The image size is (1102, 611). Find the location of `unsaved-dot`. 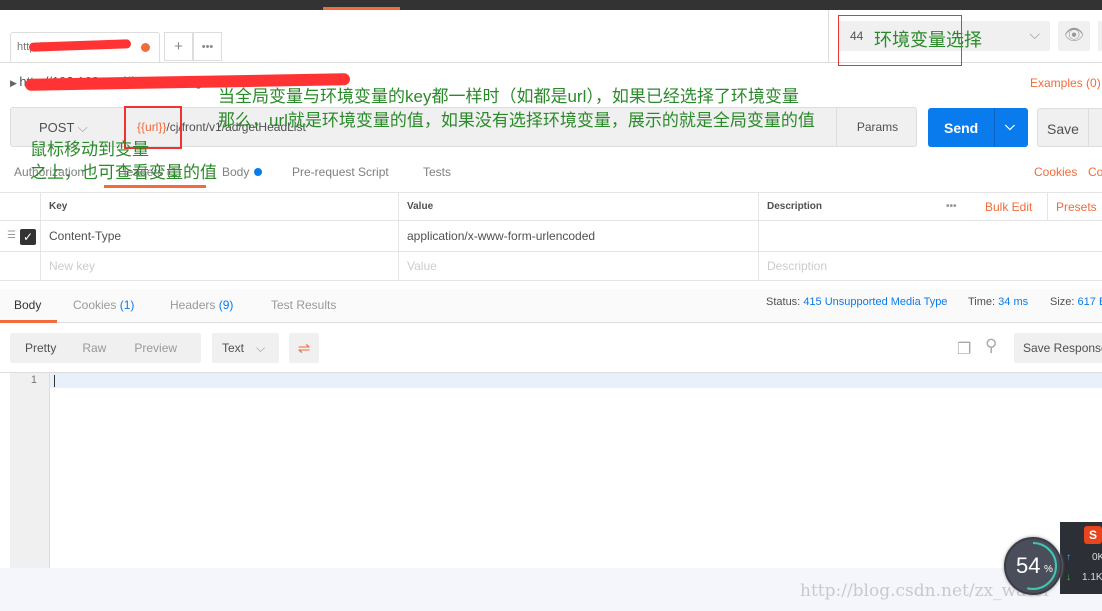

unsaved-dot is located at coordinates (145, 47).